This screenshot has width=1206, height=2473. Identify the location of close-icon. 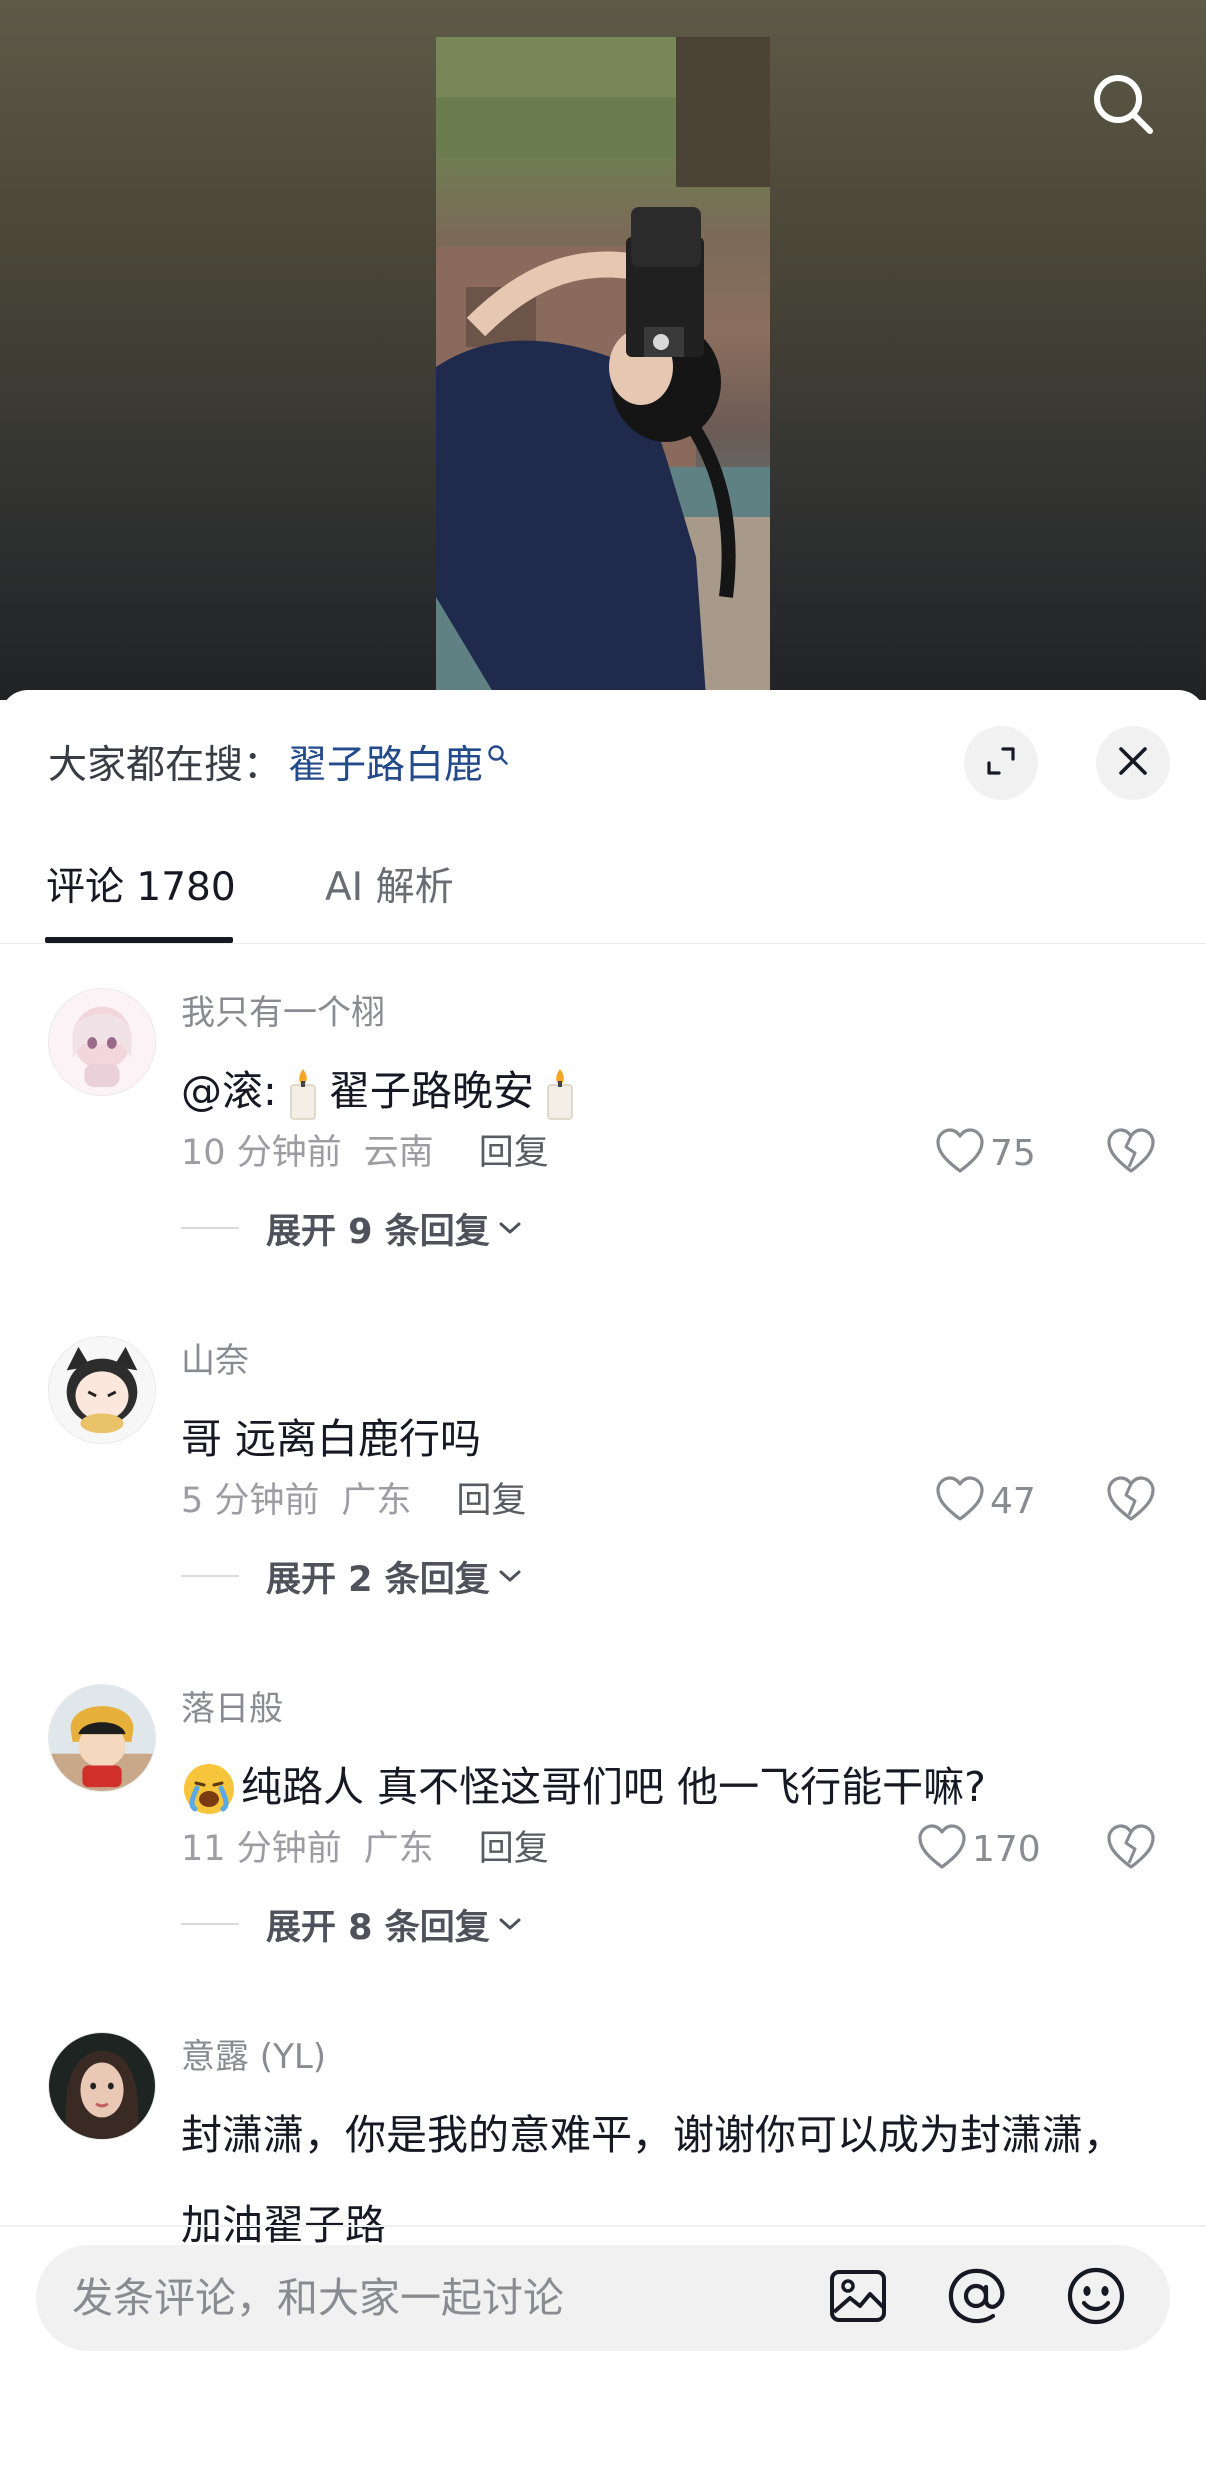
(1133, 763).